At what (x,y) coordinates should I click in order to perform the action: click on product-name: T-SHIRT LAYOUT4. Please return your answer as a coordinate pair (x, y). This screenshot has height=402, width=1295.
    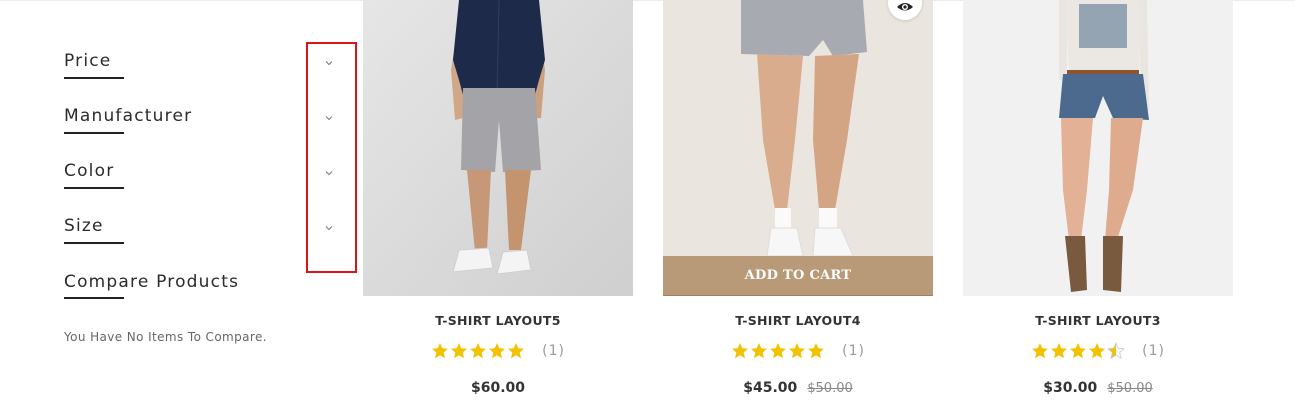
    Looking at the image, I should click on (798, 320).